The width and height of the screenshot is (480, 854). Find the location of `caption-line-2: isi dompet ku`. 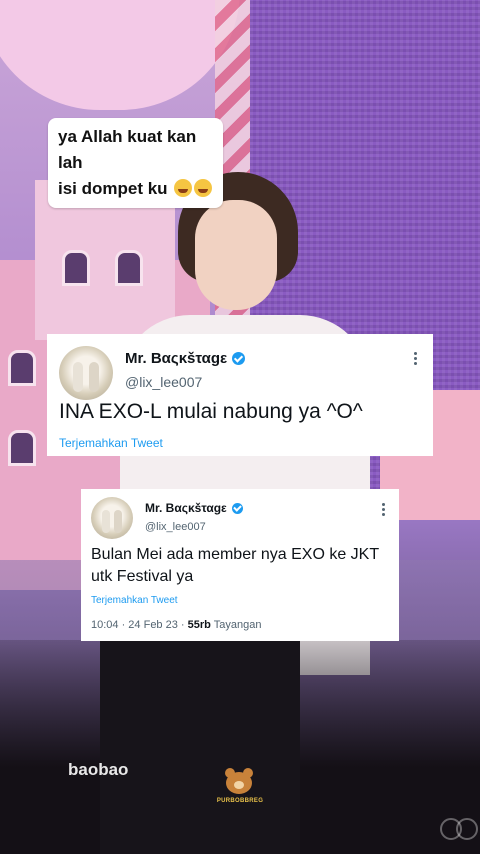

caption-line-2: isi dompet ku is located at coordinates (135, 189).